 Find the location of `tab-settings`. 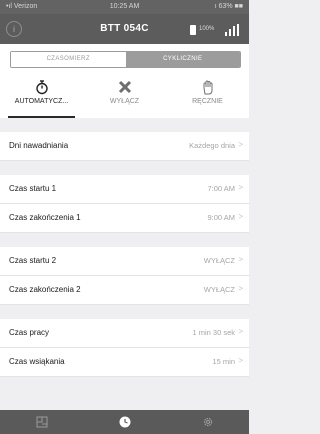

tab-settings is located at coordinates (207, 422).